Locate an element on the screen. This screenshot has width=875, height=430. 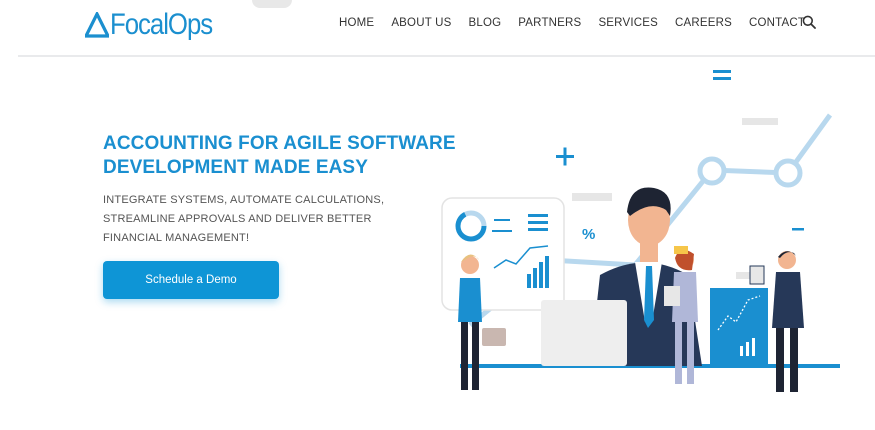
equals-icon is located at coordinates (722, 75).